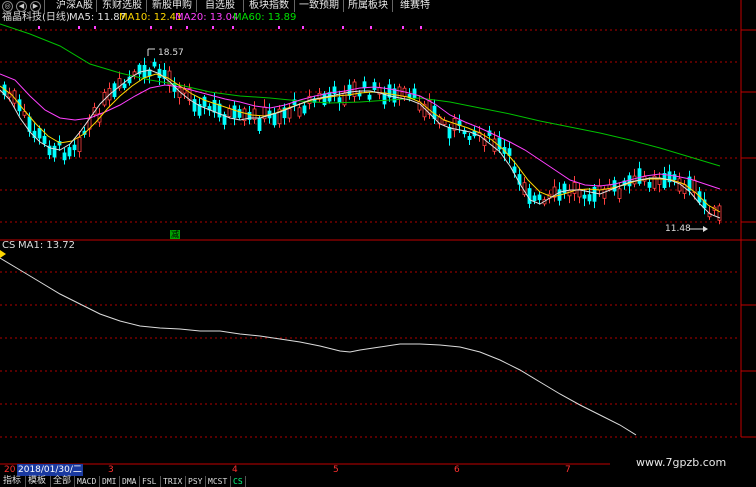 Image resolution: width=756 pixels, height=487 pixels. Describe the element at coordinates (195, 481) in the screenshot. I see `tab-psy: PSY` at that location.